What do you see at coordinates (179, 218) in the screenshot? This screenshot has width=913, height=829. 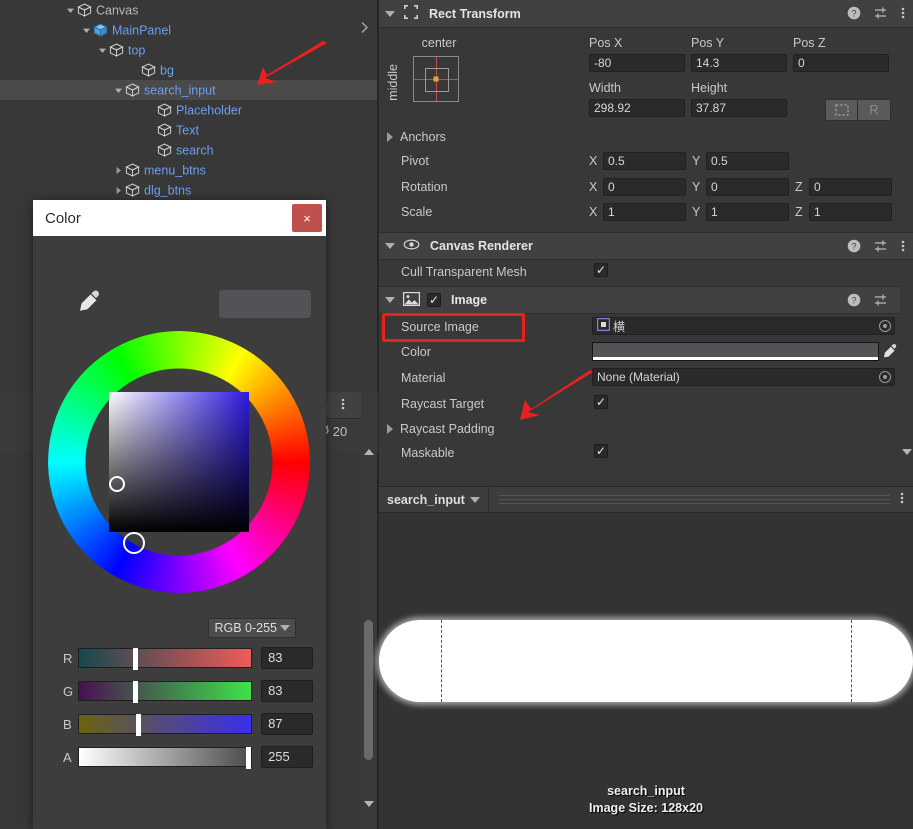 I see `color-dialog-titlebar: Color ×` at bounding box center [179, 218].